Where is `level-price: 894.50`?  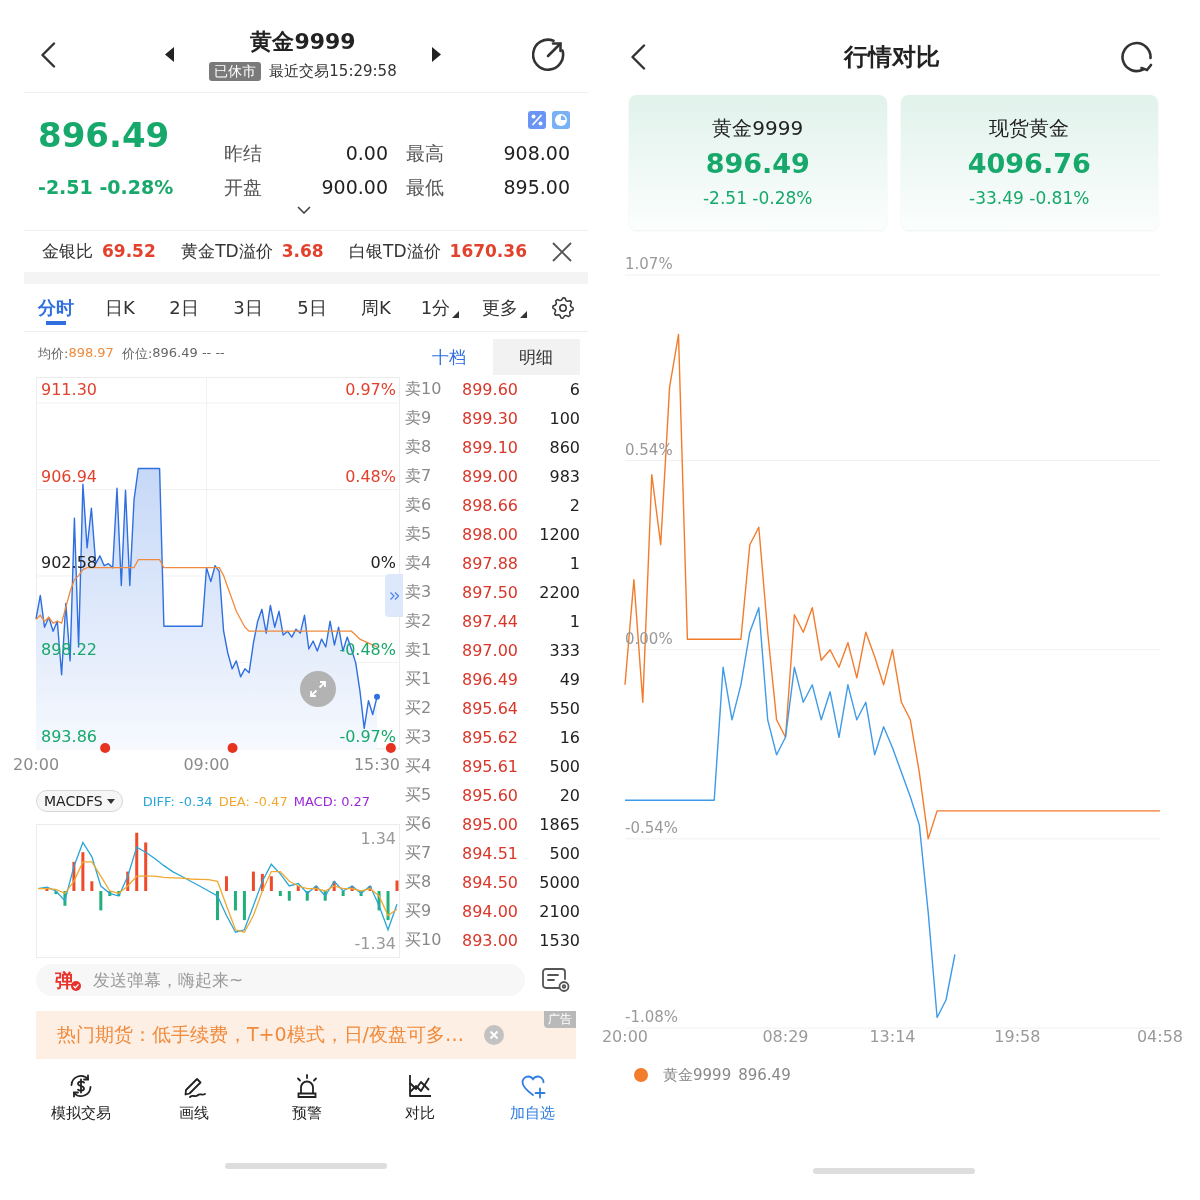 level-price: 894.50 is located at coordinates (490, 882).